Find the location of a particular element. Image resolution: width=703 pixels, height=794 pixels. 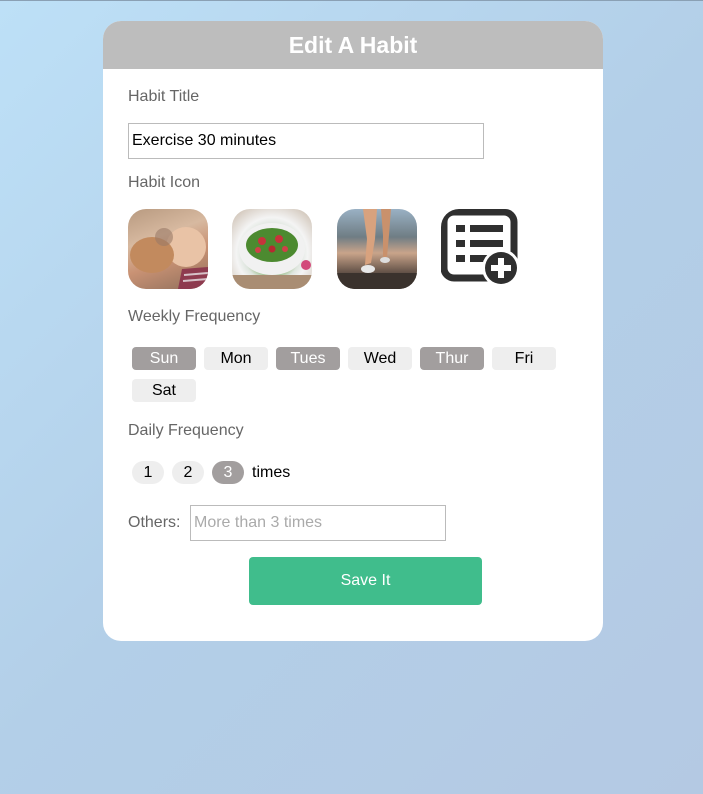

day-wed-button: Wed is located at coordinates (380, 358).